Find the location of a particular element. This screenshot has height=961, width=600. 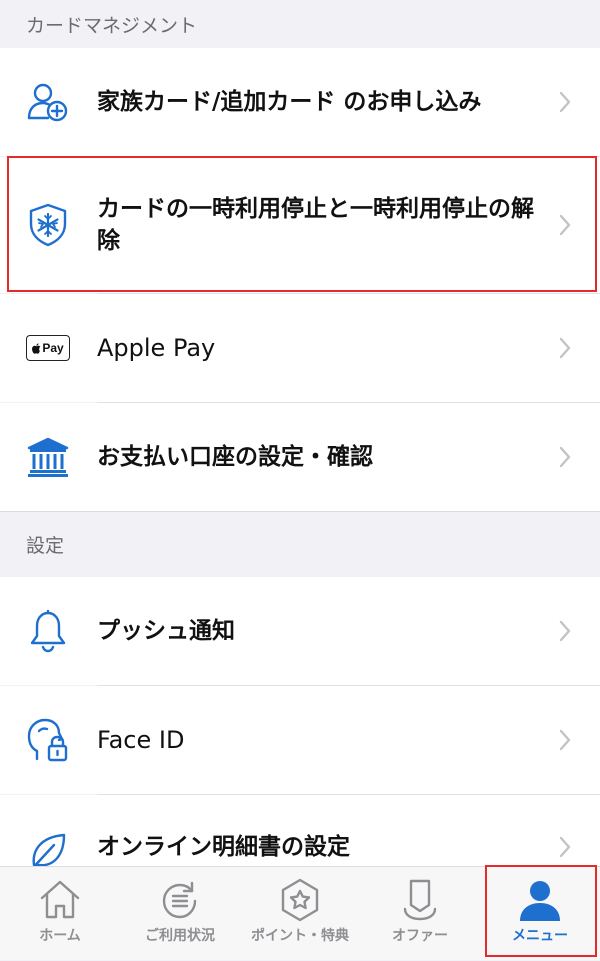

menu-item-card-freeze: カードの一時利用停止と一時利用停止の解除 is located at coordinates (300, 225).